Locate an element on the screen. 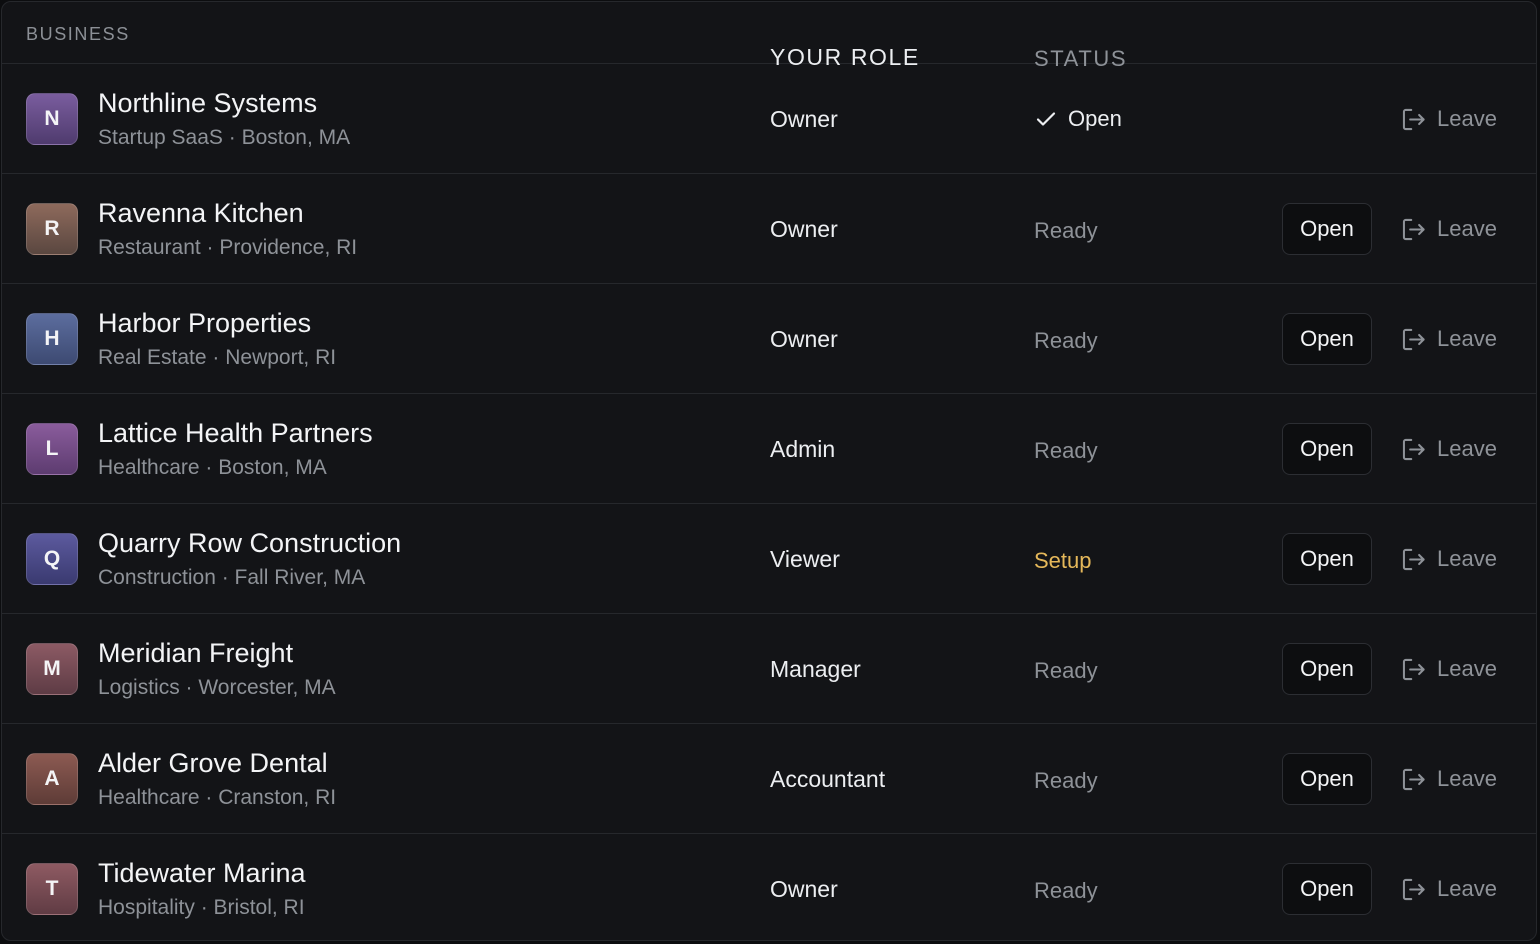 The height and width of the screenshot is (944, 1540). business-name: Quarry Row Construction is located at coordinates (250, 543).